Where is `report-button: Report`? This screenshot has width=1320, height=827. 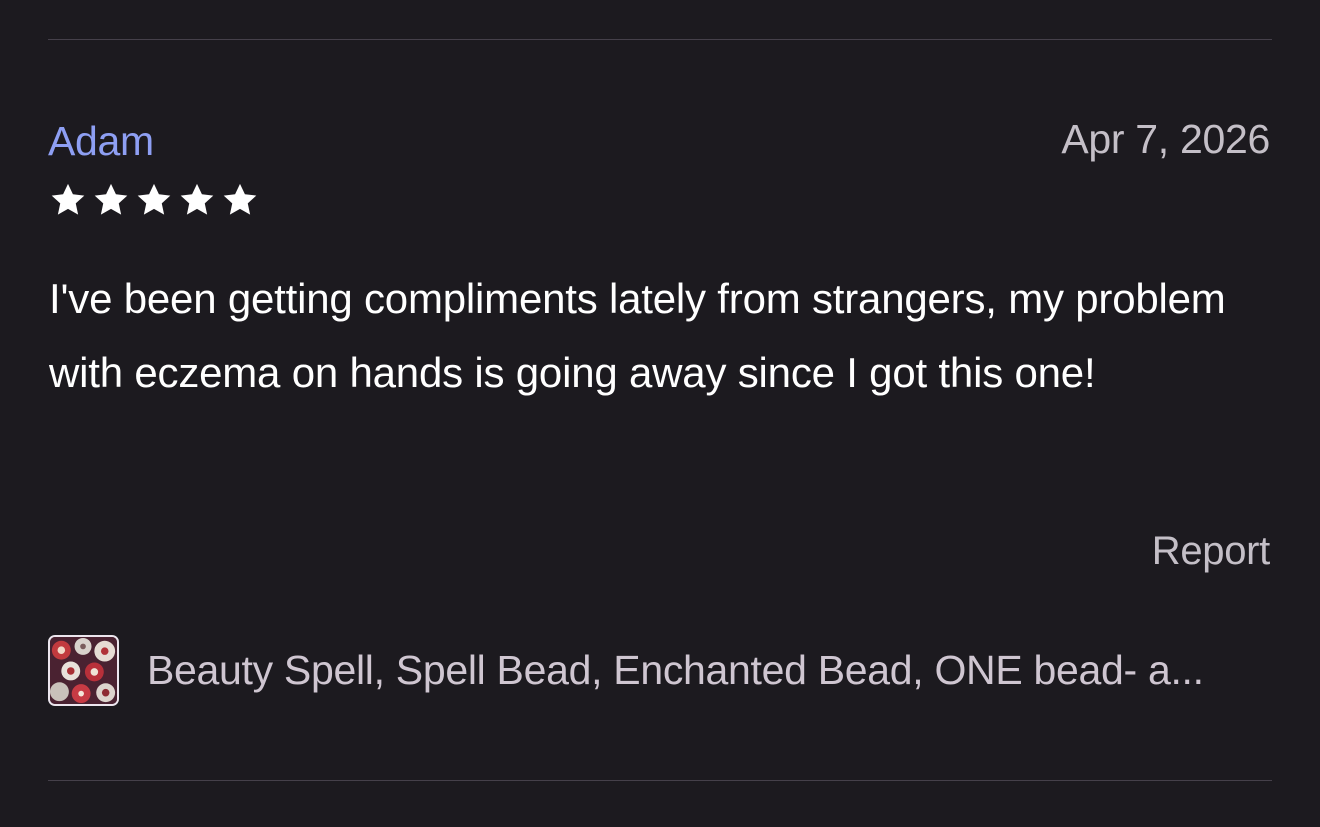 report-button: Report is located at coordinates (1211, 551).